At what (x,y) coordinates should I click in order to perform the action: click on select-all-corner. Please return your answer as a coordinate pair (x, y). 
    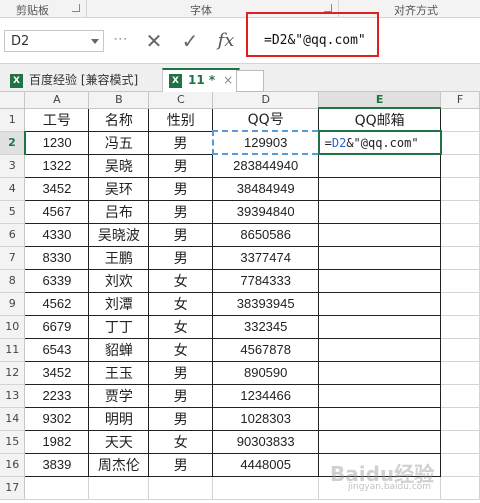
    Looking at the image, I should click on (13, 100).